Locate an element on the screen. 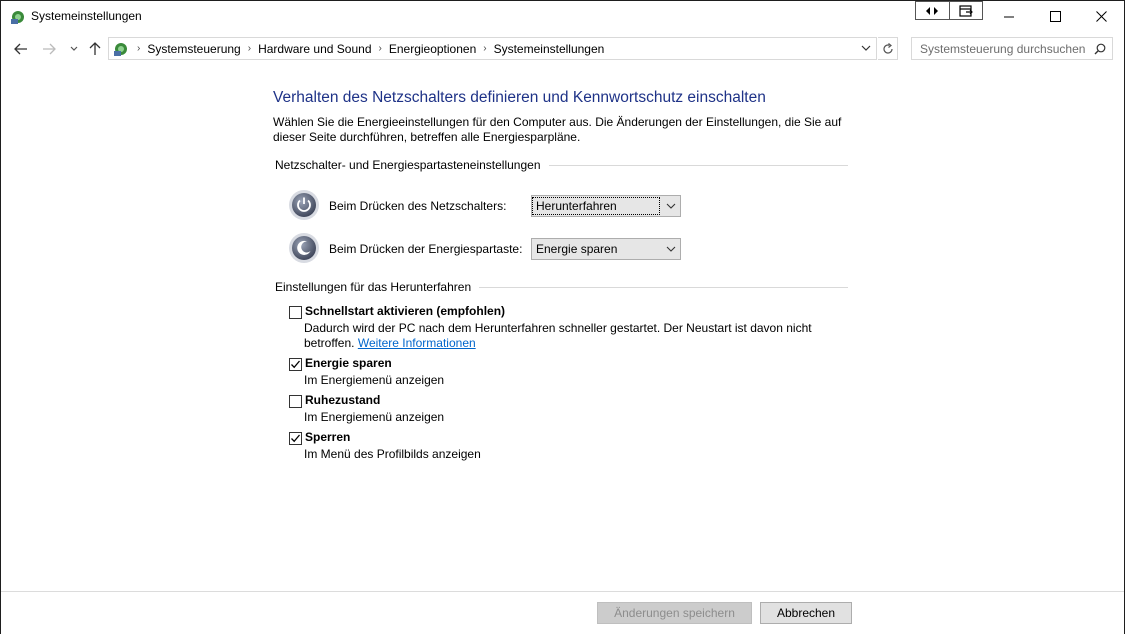 Image resolution: width=1125 pixels, height=634 pixels. fast-startup-checkbox is located at coordinates (295, 312).